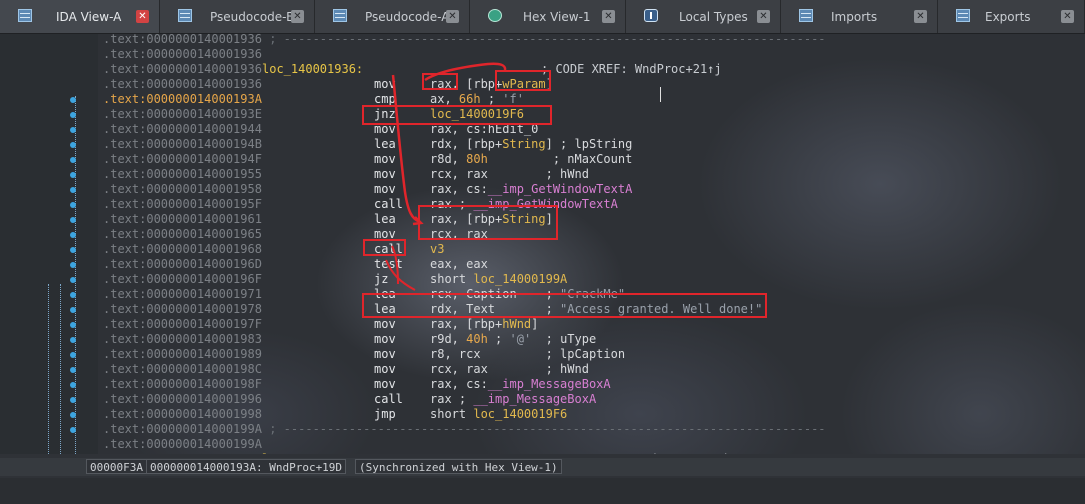 This screenshot has width=1085, height=504. I want to click on status-sync: (Synchronized with Hex View-1), so click(458, 466).